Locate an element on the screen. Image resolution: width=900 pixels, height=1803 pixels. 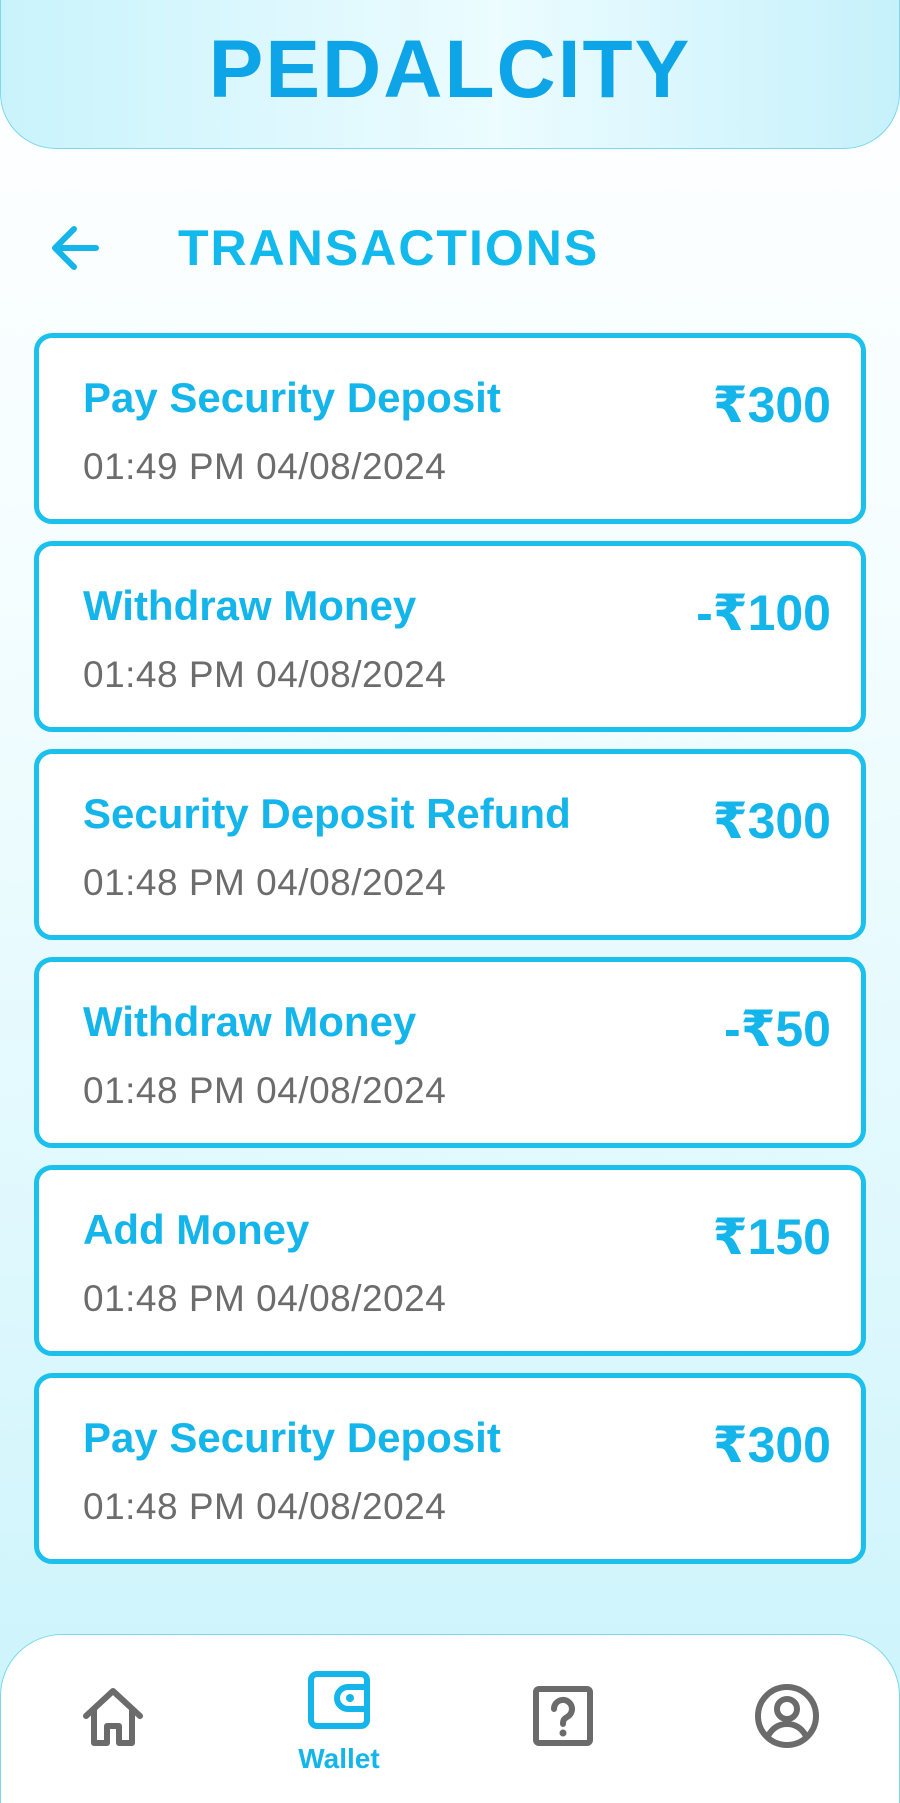
page-header: TRANSACTIONS is located at coordinates (321, 248).